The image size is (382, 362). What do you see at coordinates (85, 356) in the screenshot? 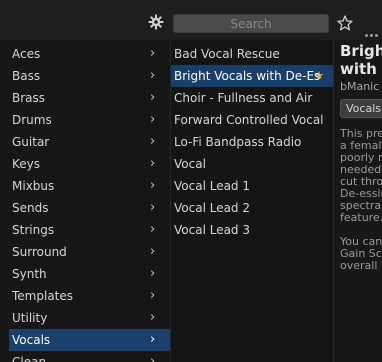
I see `category-item-clean: Clean ›` at bounding box center [85, 356].